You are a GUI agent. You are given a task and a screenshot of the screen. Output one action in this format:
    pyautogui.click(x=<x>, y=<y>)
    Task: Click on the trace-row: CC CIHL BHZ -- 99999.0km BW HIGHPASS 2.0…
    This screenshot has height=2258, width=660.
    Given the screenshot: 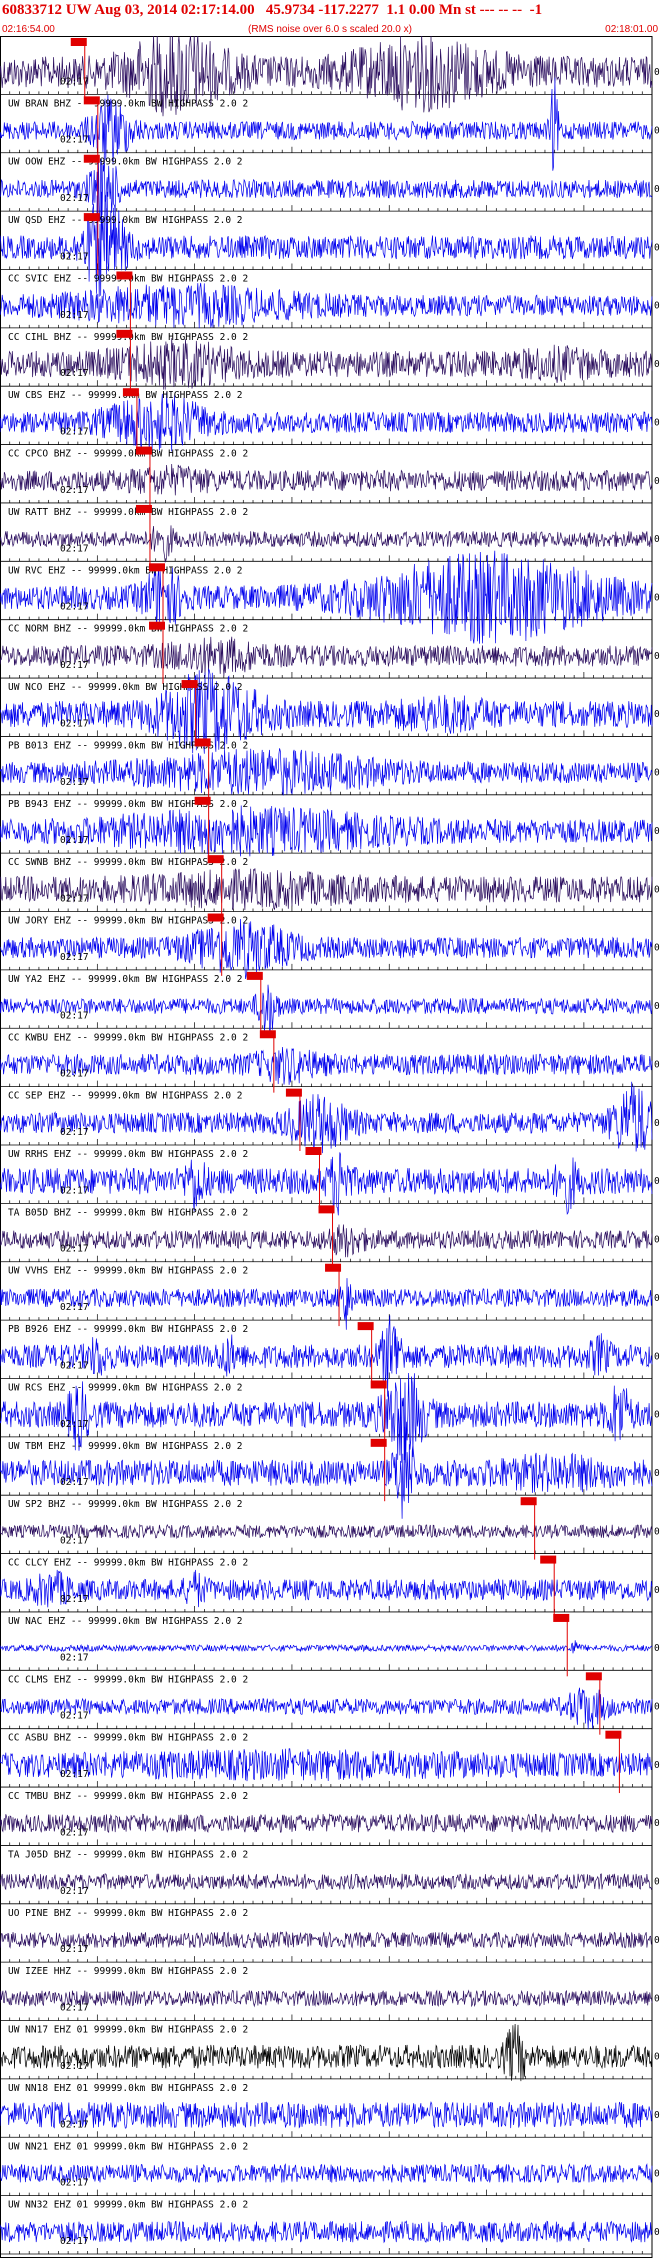 What is the action you would take?
    pyautogui.click(x=330, y=361)
    